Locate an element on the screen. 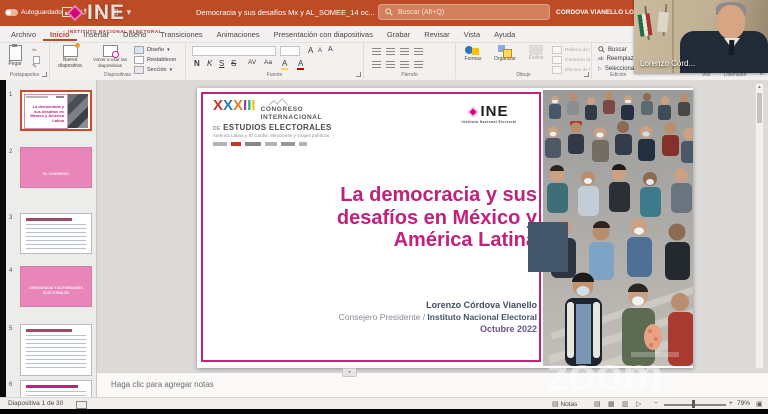  zoom-slider-thumb is located at coordinates (693, 404).